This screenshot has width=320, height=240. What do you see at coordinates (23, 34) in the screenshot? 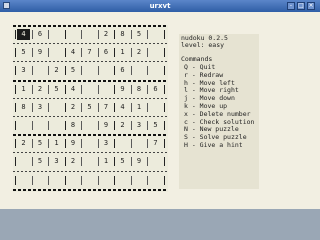
I see `selected-cell: 4` at bounding box center [23, 34].